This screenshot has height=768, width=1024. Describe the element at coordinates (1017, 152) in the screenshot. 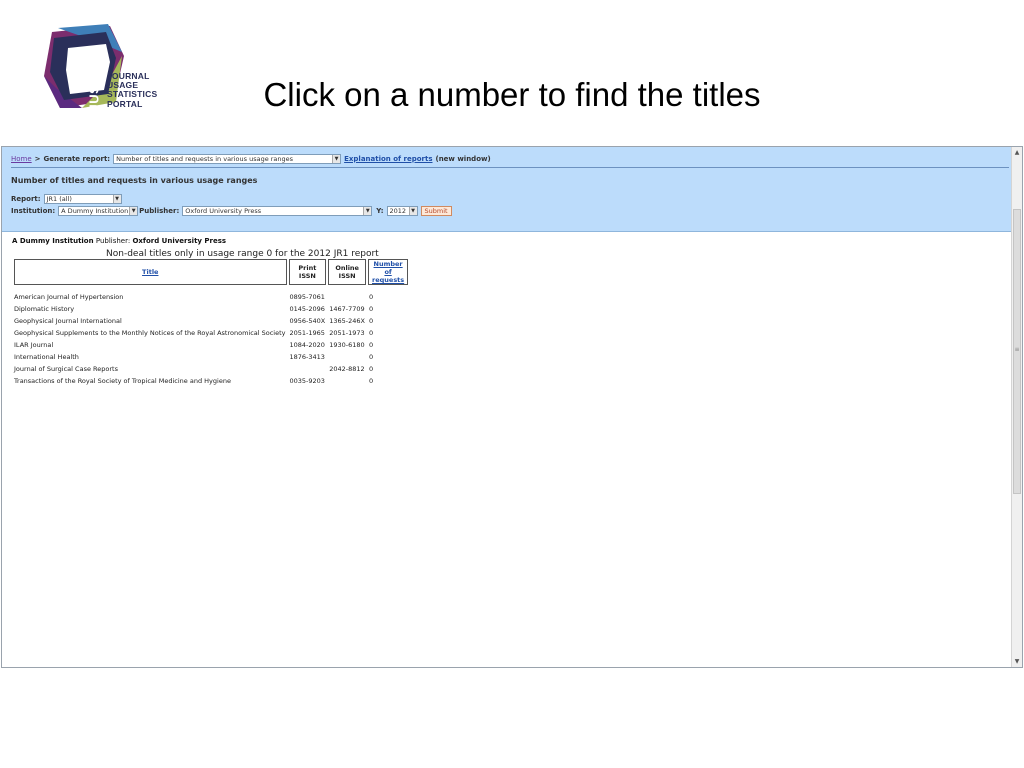

I see `scroll-up-arrow-icon: ▲` at that location.